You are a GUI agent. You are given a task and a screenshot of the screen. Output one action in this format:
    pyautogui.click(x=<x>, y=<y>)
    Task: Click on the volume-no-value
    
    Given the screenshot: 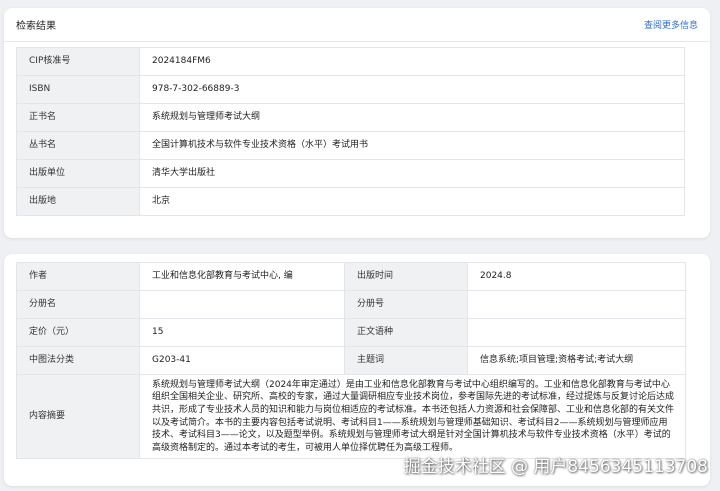 What is the action you would take?
    pyautogui.click(x=576, y=304)
    